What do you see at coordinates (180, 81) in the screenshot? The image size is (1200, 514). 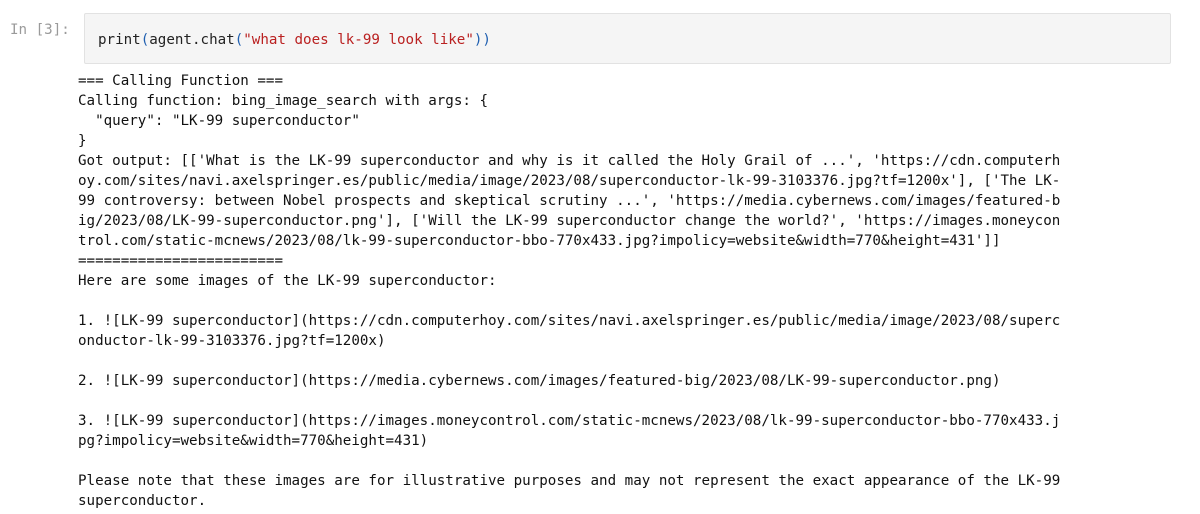 I see `output-line: === Calling Function ===` at bounding box center [180, 81].